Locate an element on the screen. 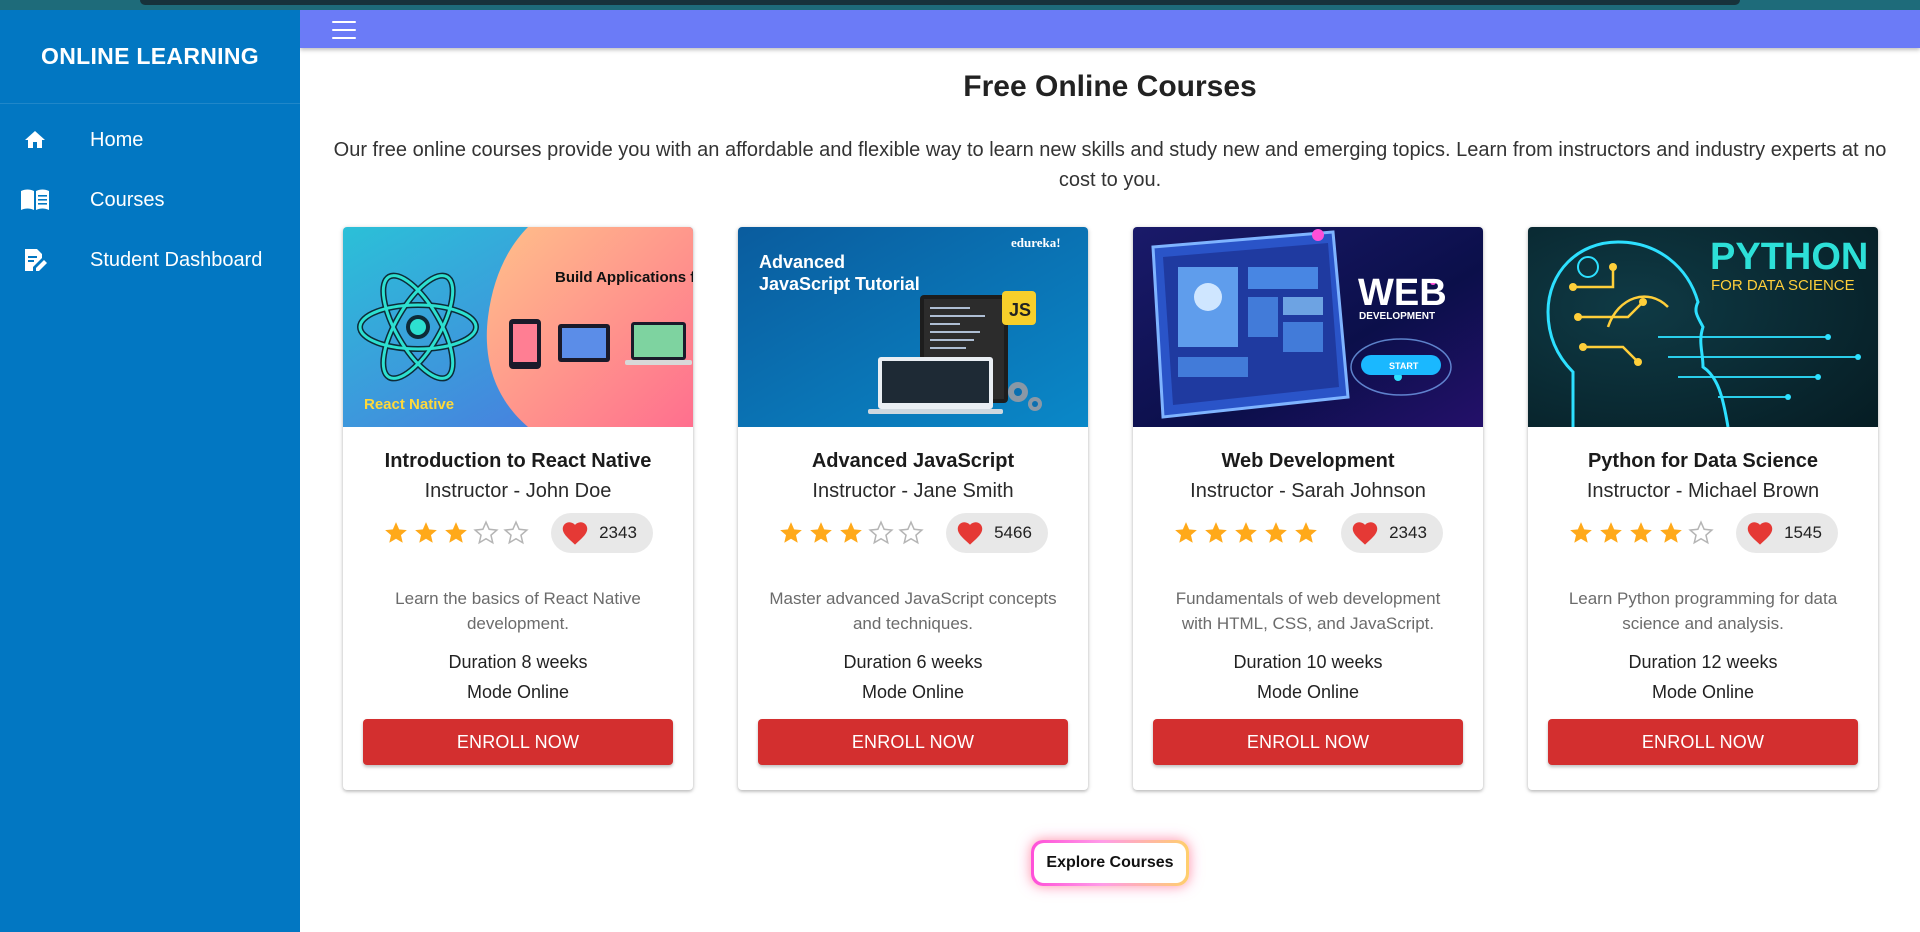  browser-top-strip is located at coordinates (960, 5).